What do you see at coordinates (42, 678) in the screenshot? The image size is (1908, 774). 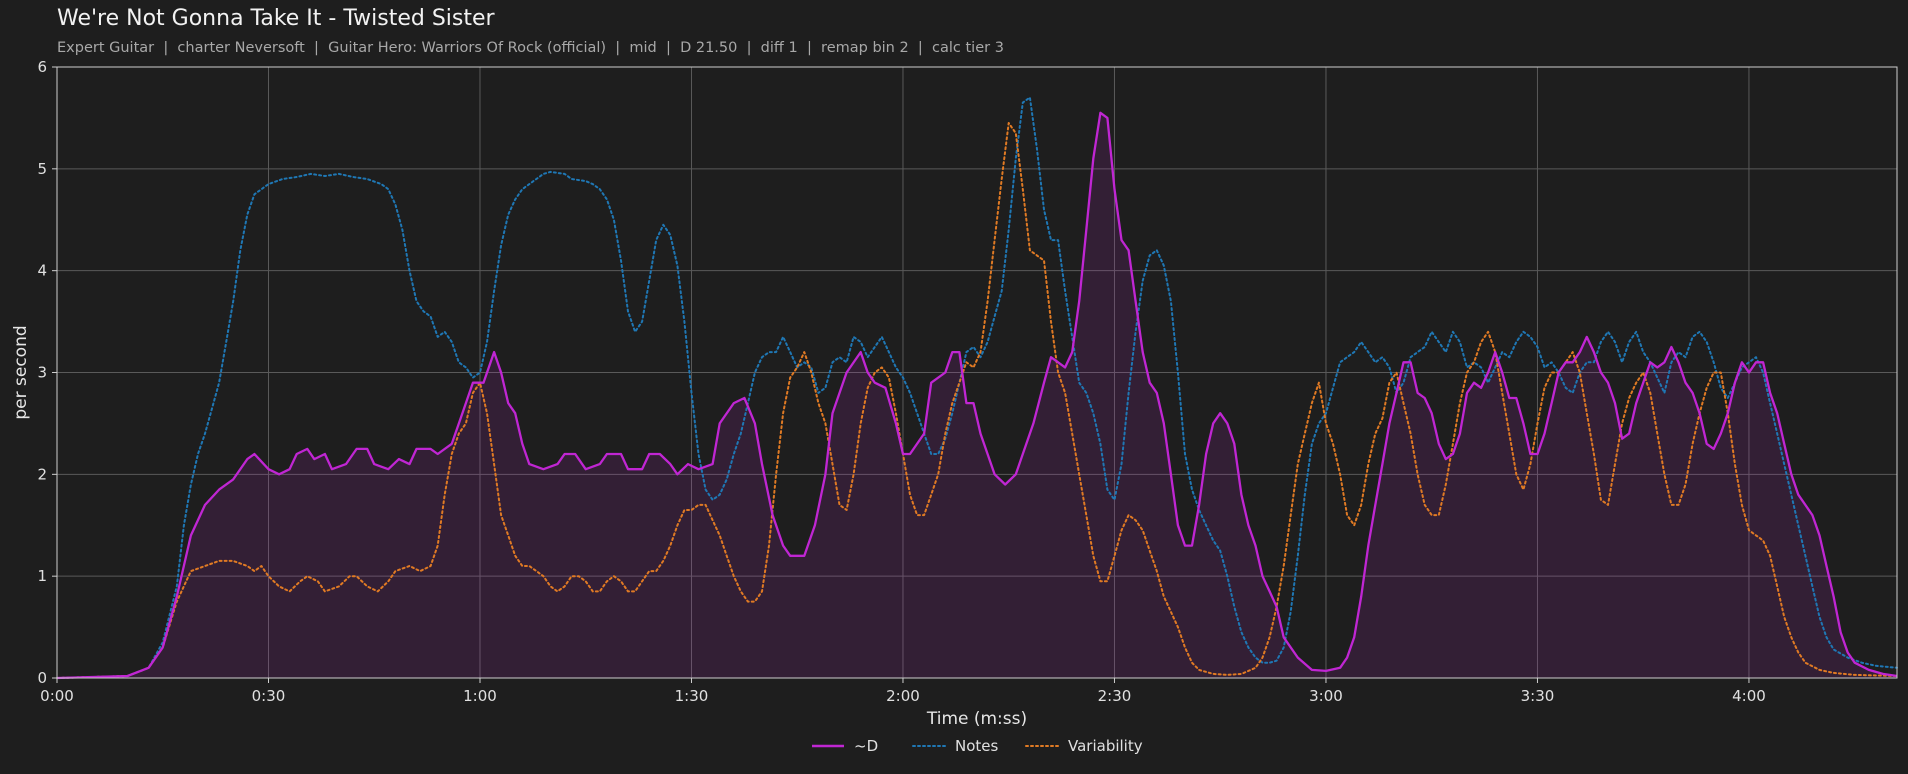 I see `y-tick-label: 0` at bounding box center [42, 678].